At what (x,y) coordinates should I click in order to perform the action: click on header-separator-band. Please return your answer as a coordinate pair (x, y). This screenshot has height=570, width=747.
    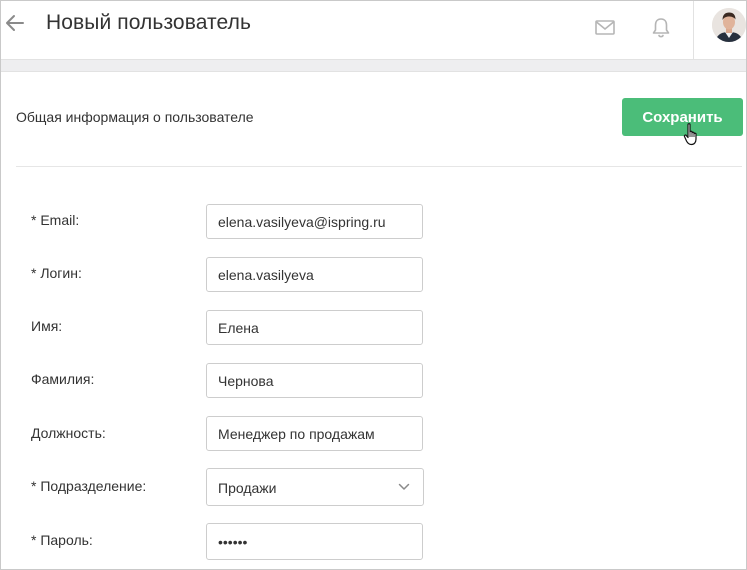
    Looking at the image, I should click on (373, 66).